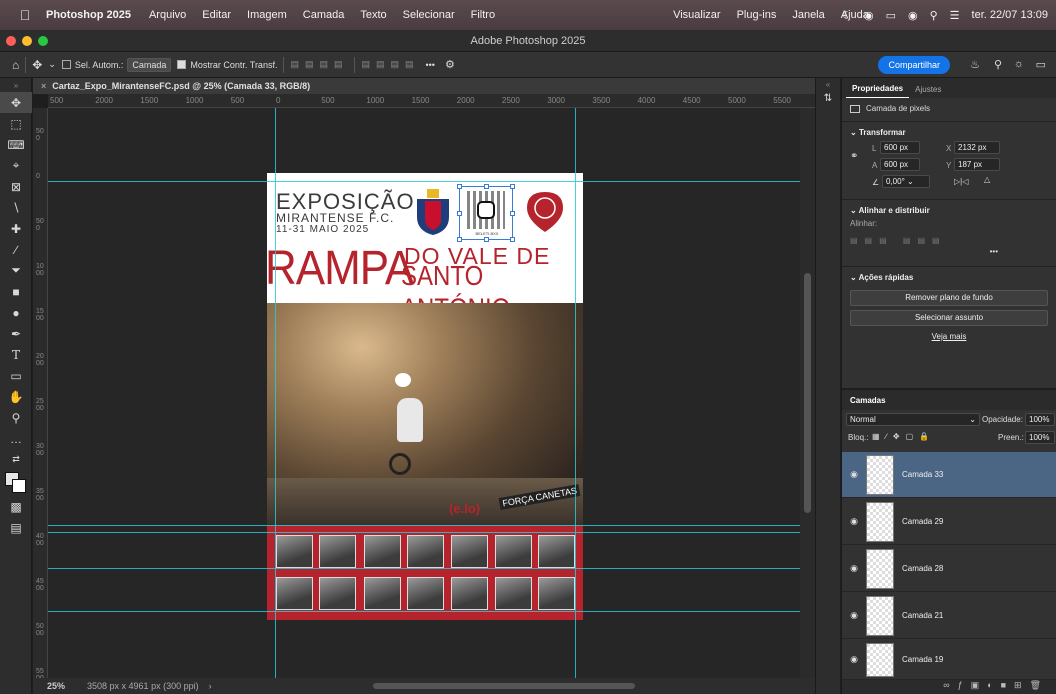 The width and height of the screenshot is (1056, 694). I want to click on x-position-field: 2132 px, so click(977, 147).